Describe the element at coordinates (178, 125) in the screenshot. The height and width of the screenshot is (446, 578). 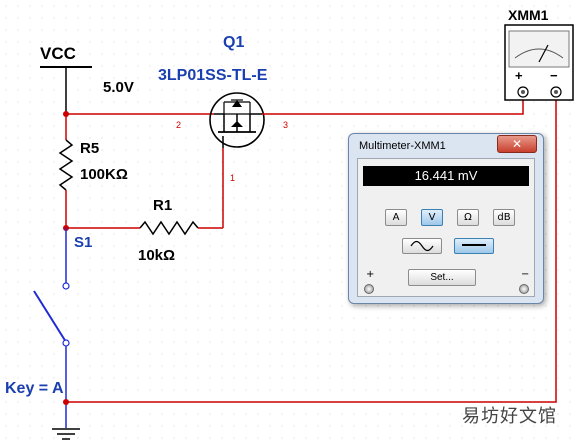
I see `q1-pin-2: 2` at that location.